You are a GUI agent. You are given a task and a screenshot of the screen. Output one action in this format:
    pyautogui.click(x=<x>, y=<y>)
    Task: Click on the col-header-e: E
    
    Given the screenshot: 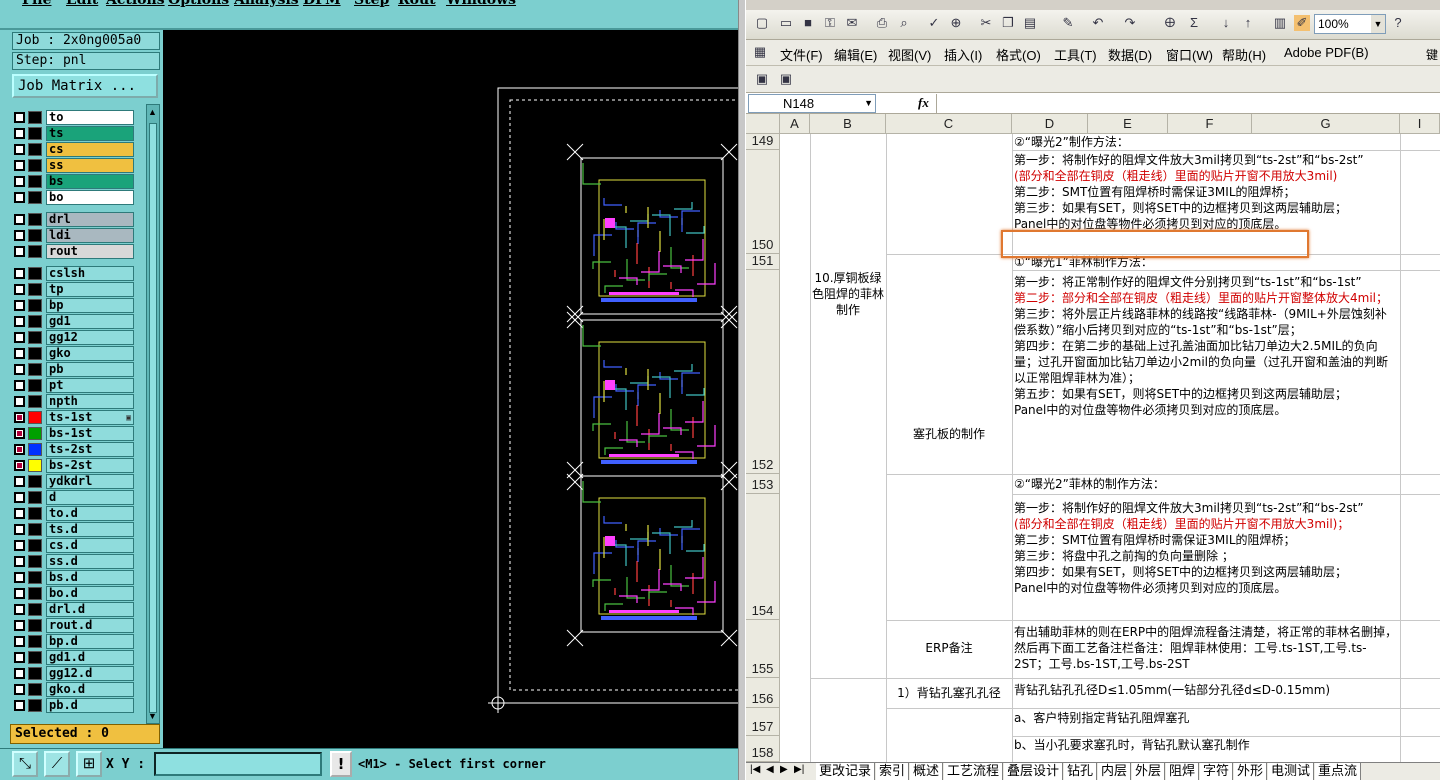 What is the action you would take?
    pyautogui.click(x=1128, y=124)
    